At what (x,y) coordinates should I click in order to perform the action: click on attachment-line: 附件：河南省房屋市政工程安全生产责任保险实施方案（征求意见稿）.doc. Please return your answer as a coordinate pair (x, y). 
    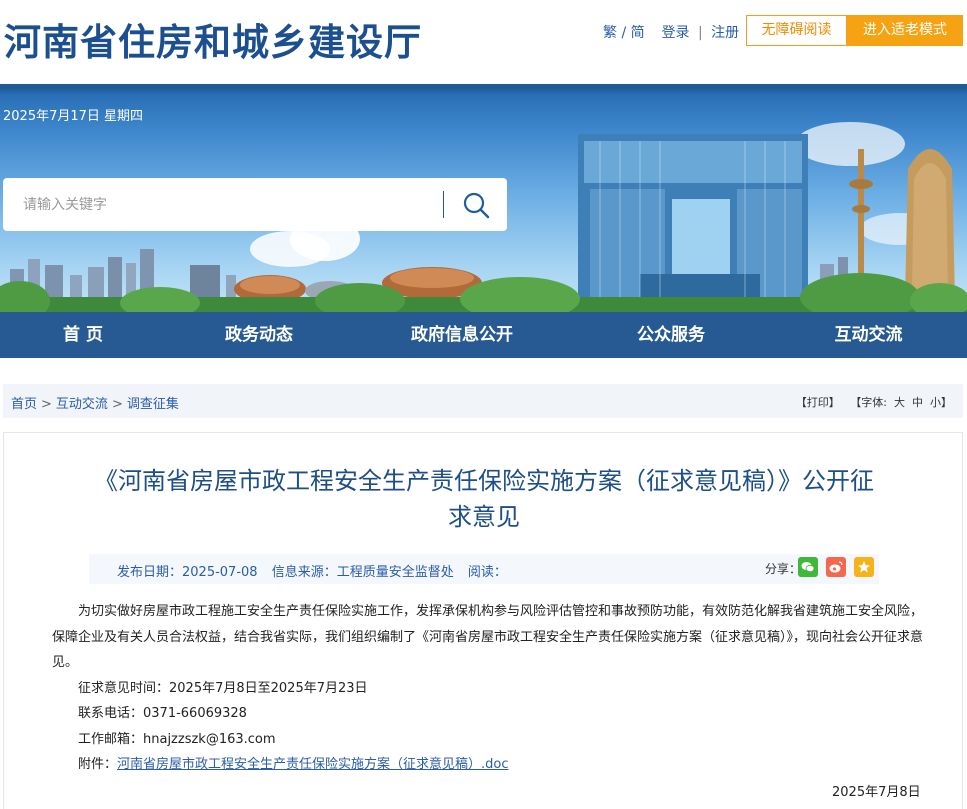
    Looking at the image, I should click on (492, 765).